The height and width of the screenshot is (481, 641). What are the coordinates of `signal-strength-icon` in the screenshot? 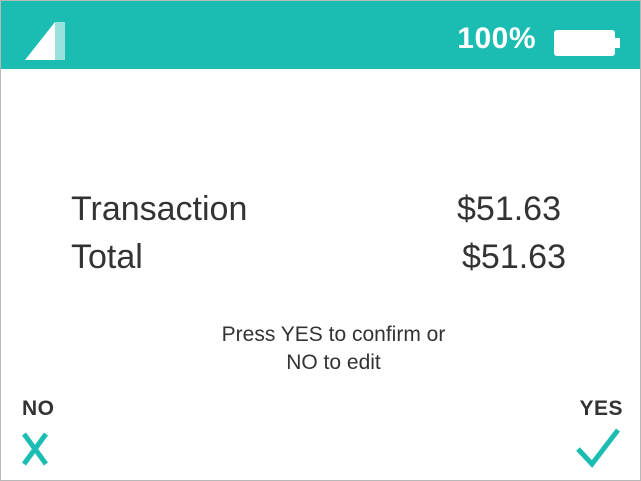 It's located at (45, 41).